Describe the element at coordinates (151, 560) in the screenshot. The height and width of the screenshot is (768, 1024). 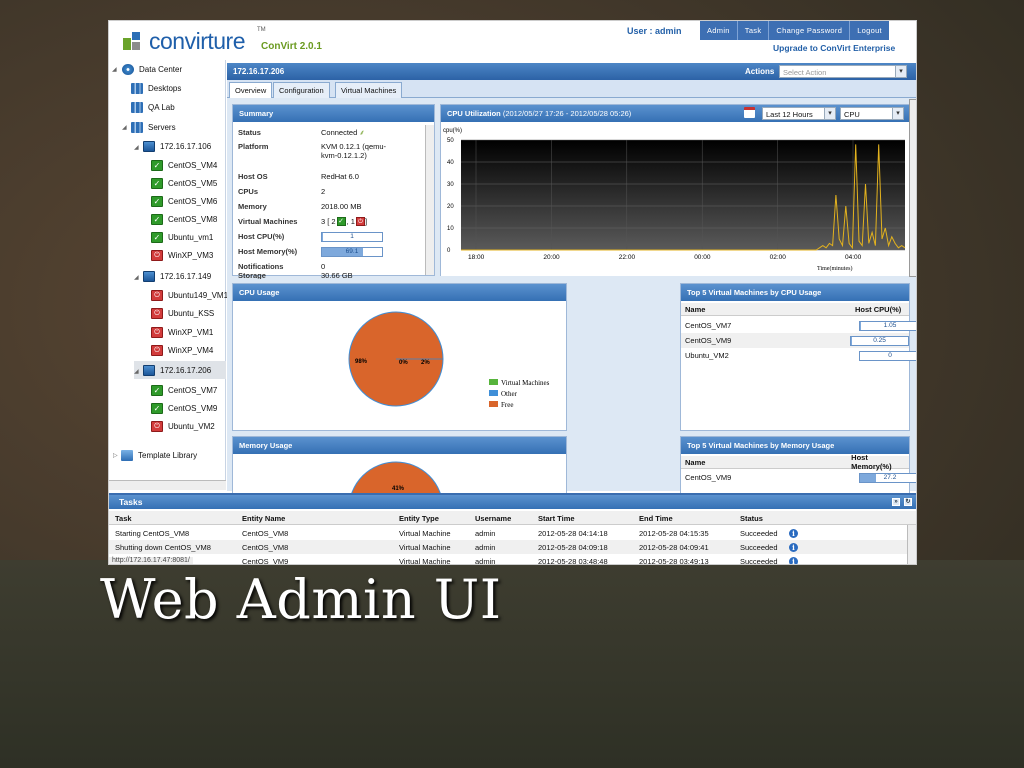
I see `browser-status-url: http://172.16.17.47:8081/` at that location.